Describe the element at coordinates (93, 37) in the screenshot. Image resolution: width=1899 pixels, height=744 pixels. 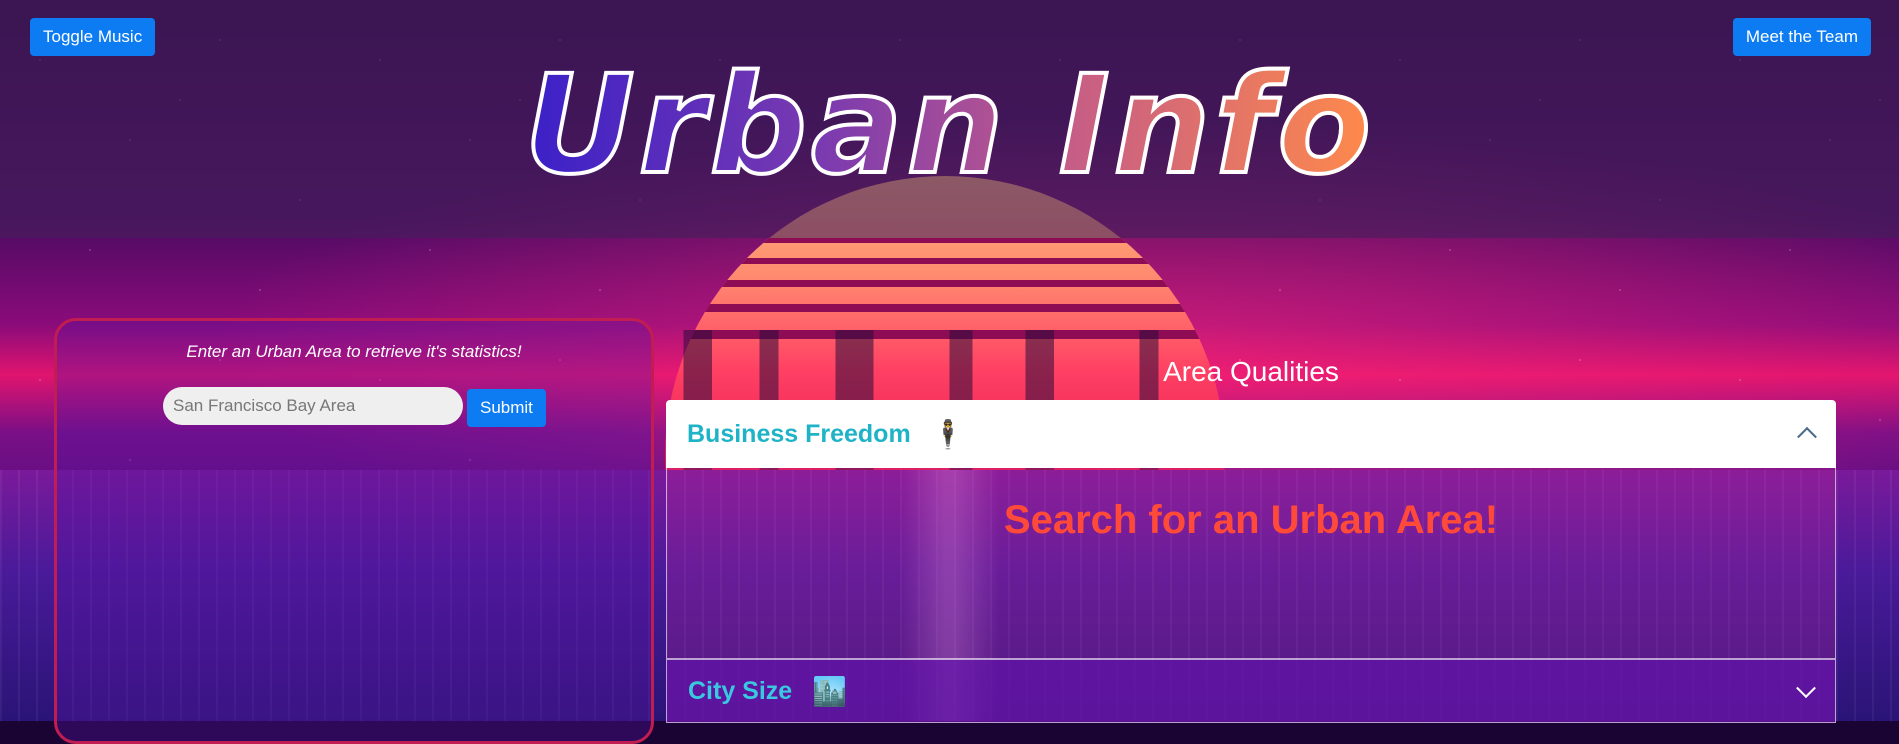
I see `toggle-music-button: Toggle Music` at that location.